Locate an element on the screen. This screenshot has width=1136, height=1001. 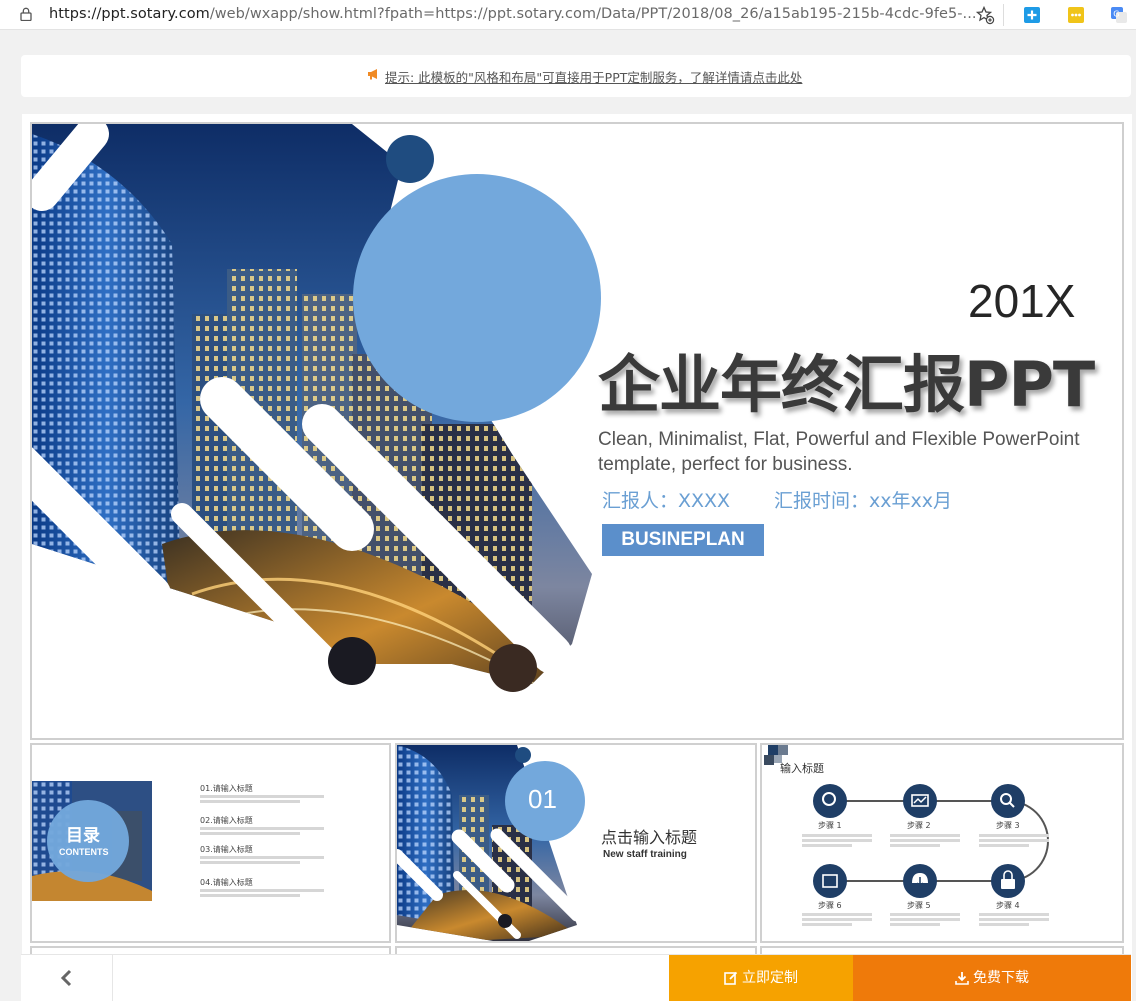
step-2-label: 步骤 2 is located at coordinates (919, 825).